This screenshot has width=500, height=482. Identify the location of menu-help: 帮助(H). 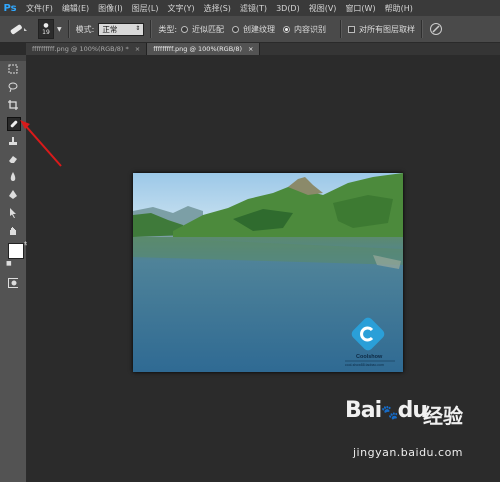
(399, 8).